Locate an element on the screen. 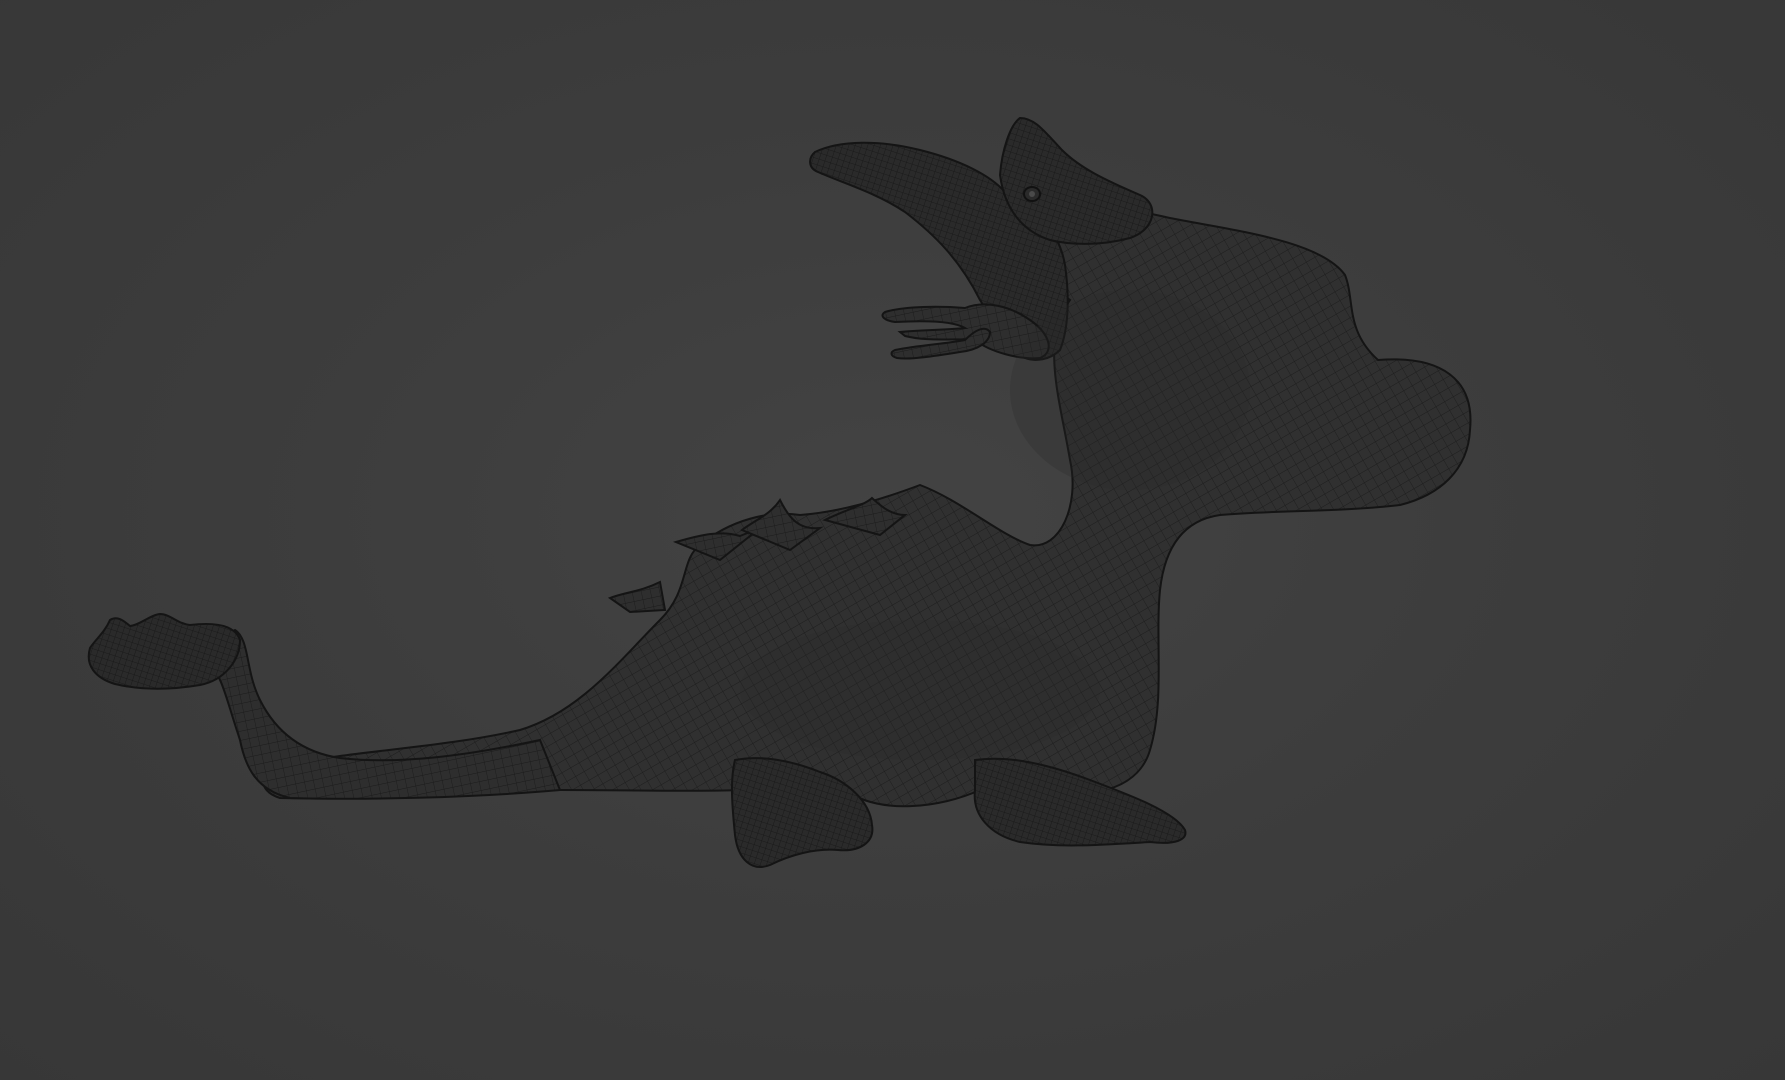 The width and height of the screenshot is (1785, 1080). dragon-tail-fin is located at coordinates (164, 651).